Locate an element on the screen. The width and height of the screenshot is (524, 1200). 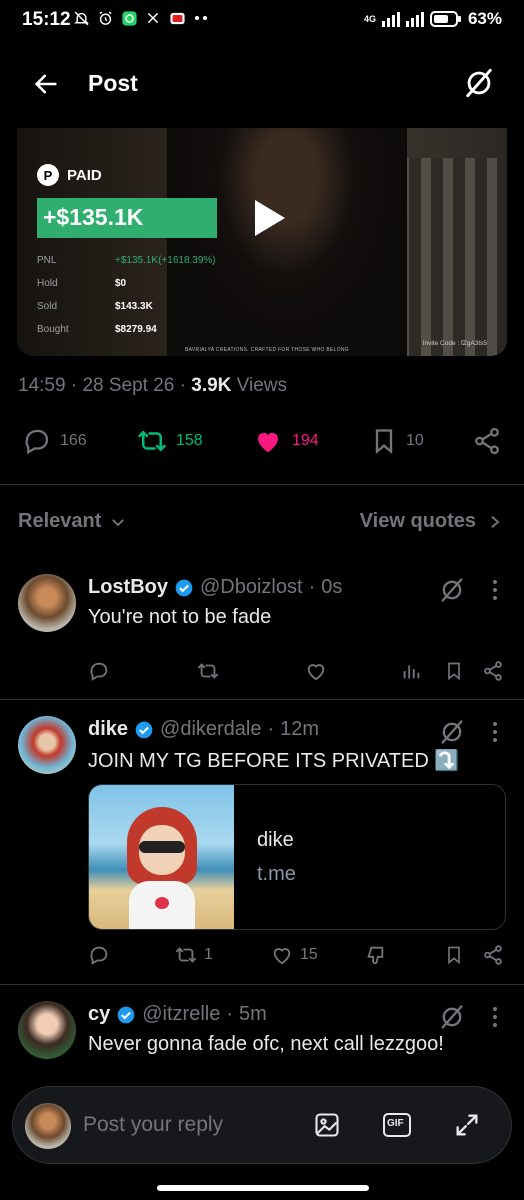
heart-filled-icon is located at coordinates (268, 442).